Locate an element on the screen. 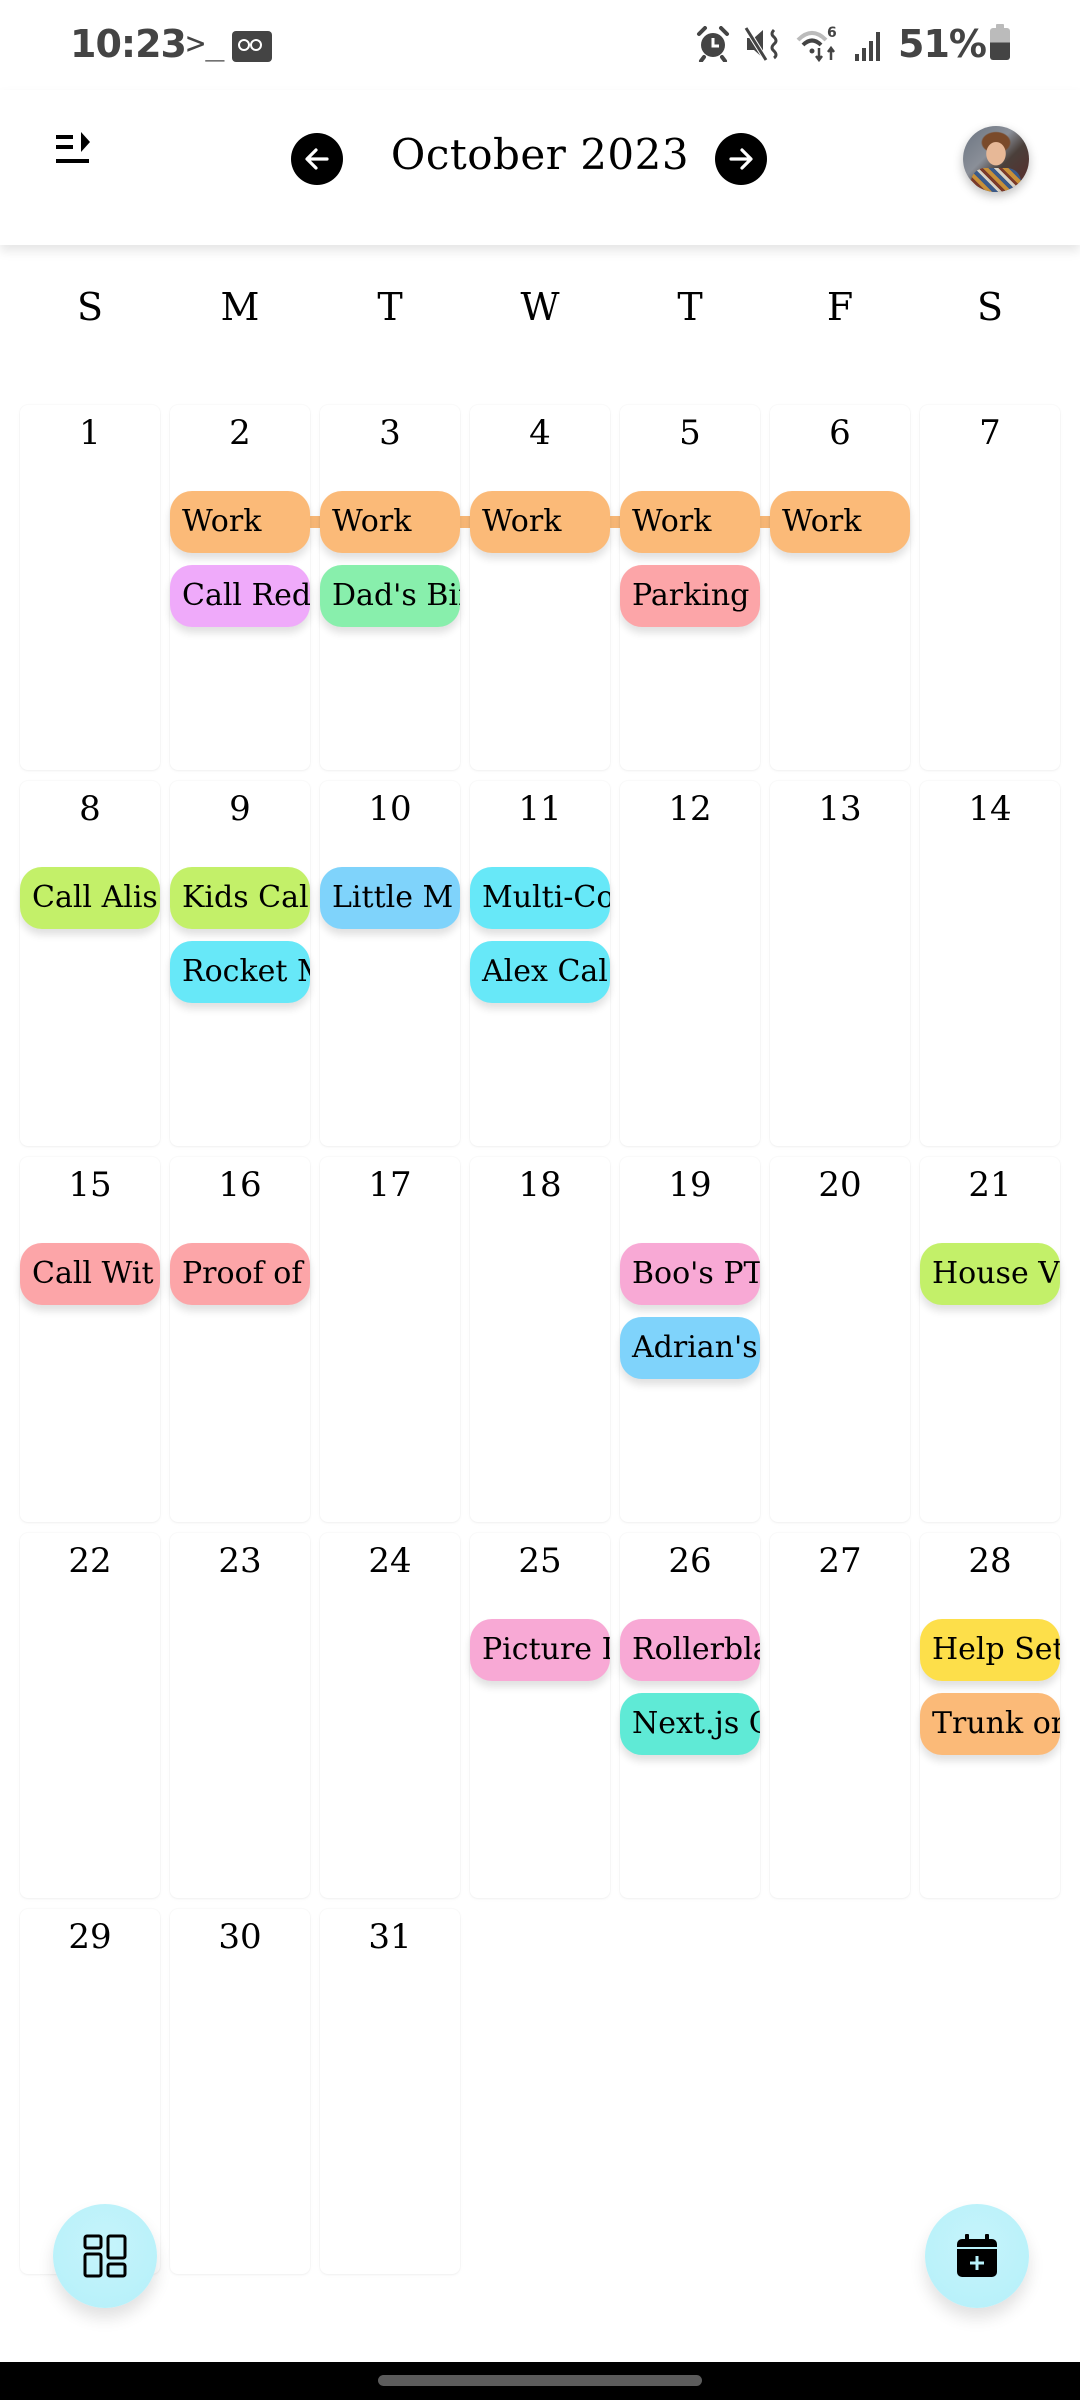 The height and width of the screenshot is (2400, 1080). day-cell: 16 Proof of is located at coordinates (240, 1339).